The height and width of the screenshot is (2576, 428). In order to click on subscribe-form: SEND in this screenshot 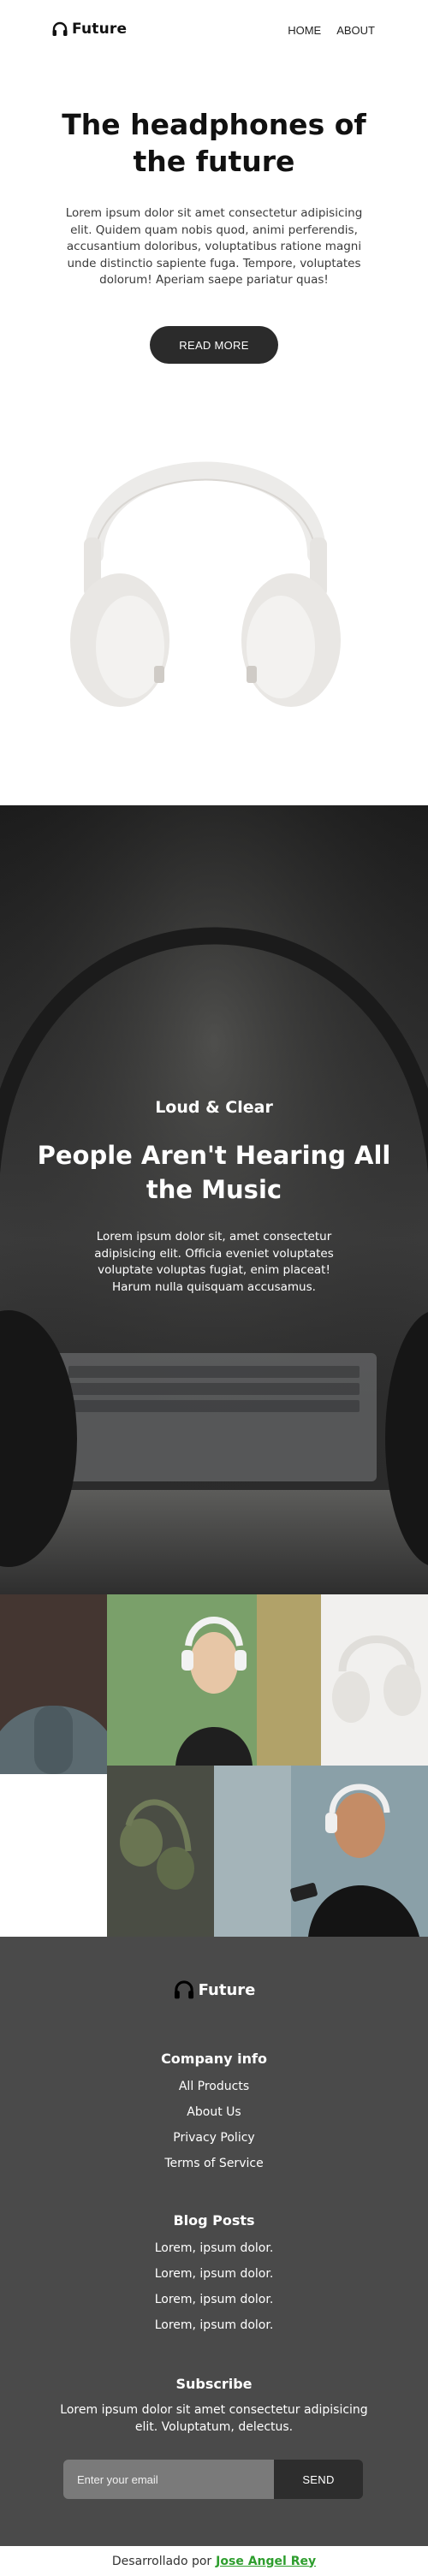, I will do `click(213, 2479)`.